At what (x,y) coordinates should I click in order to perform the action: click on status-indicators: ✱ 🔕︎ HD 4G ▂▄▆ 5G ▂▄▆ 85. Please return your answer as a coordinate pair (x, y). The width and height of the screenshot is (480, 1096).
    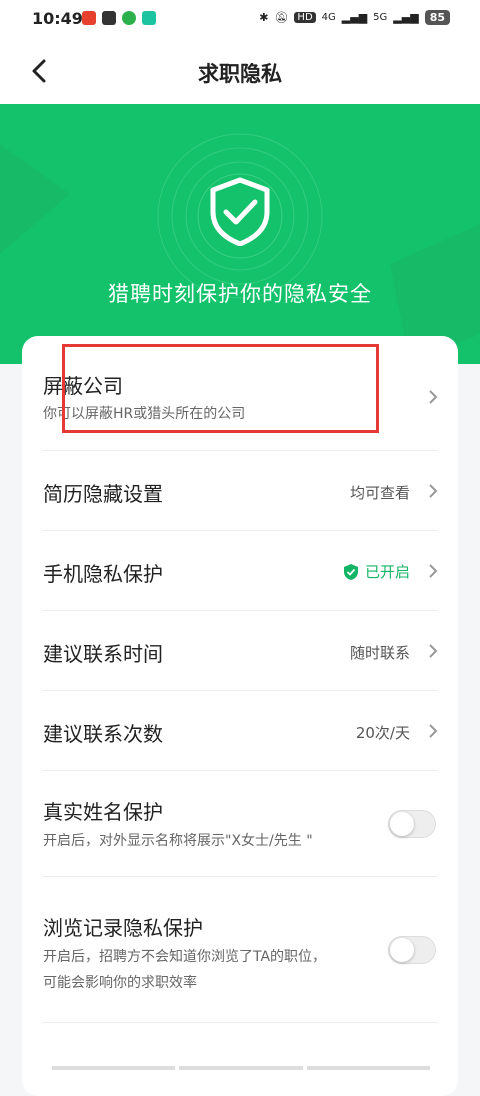
    Looking at the image, I should click on (354, 17).